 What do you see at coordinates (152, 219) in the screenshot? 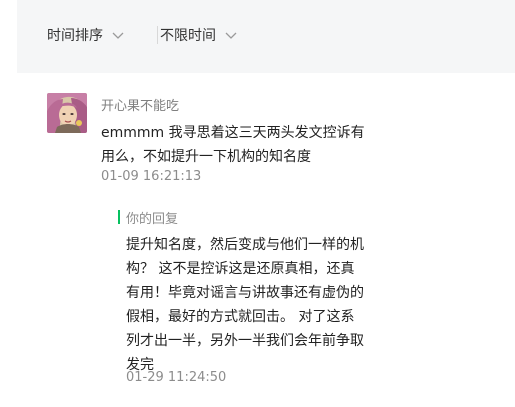
I see `reply-label: 你的回复` at bounding box center [152, 219].